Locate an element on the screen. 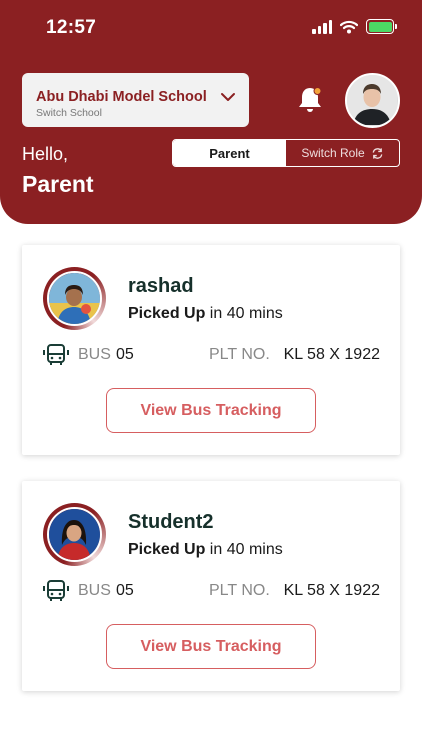  user-role-name: Parent is located at coordinates (58, 184).